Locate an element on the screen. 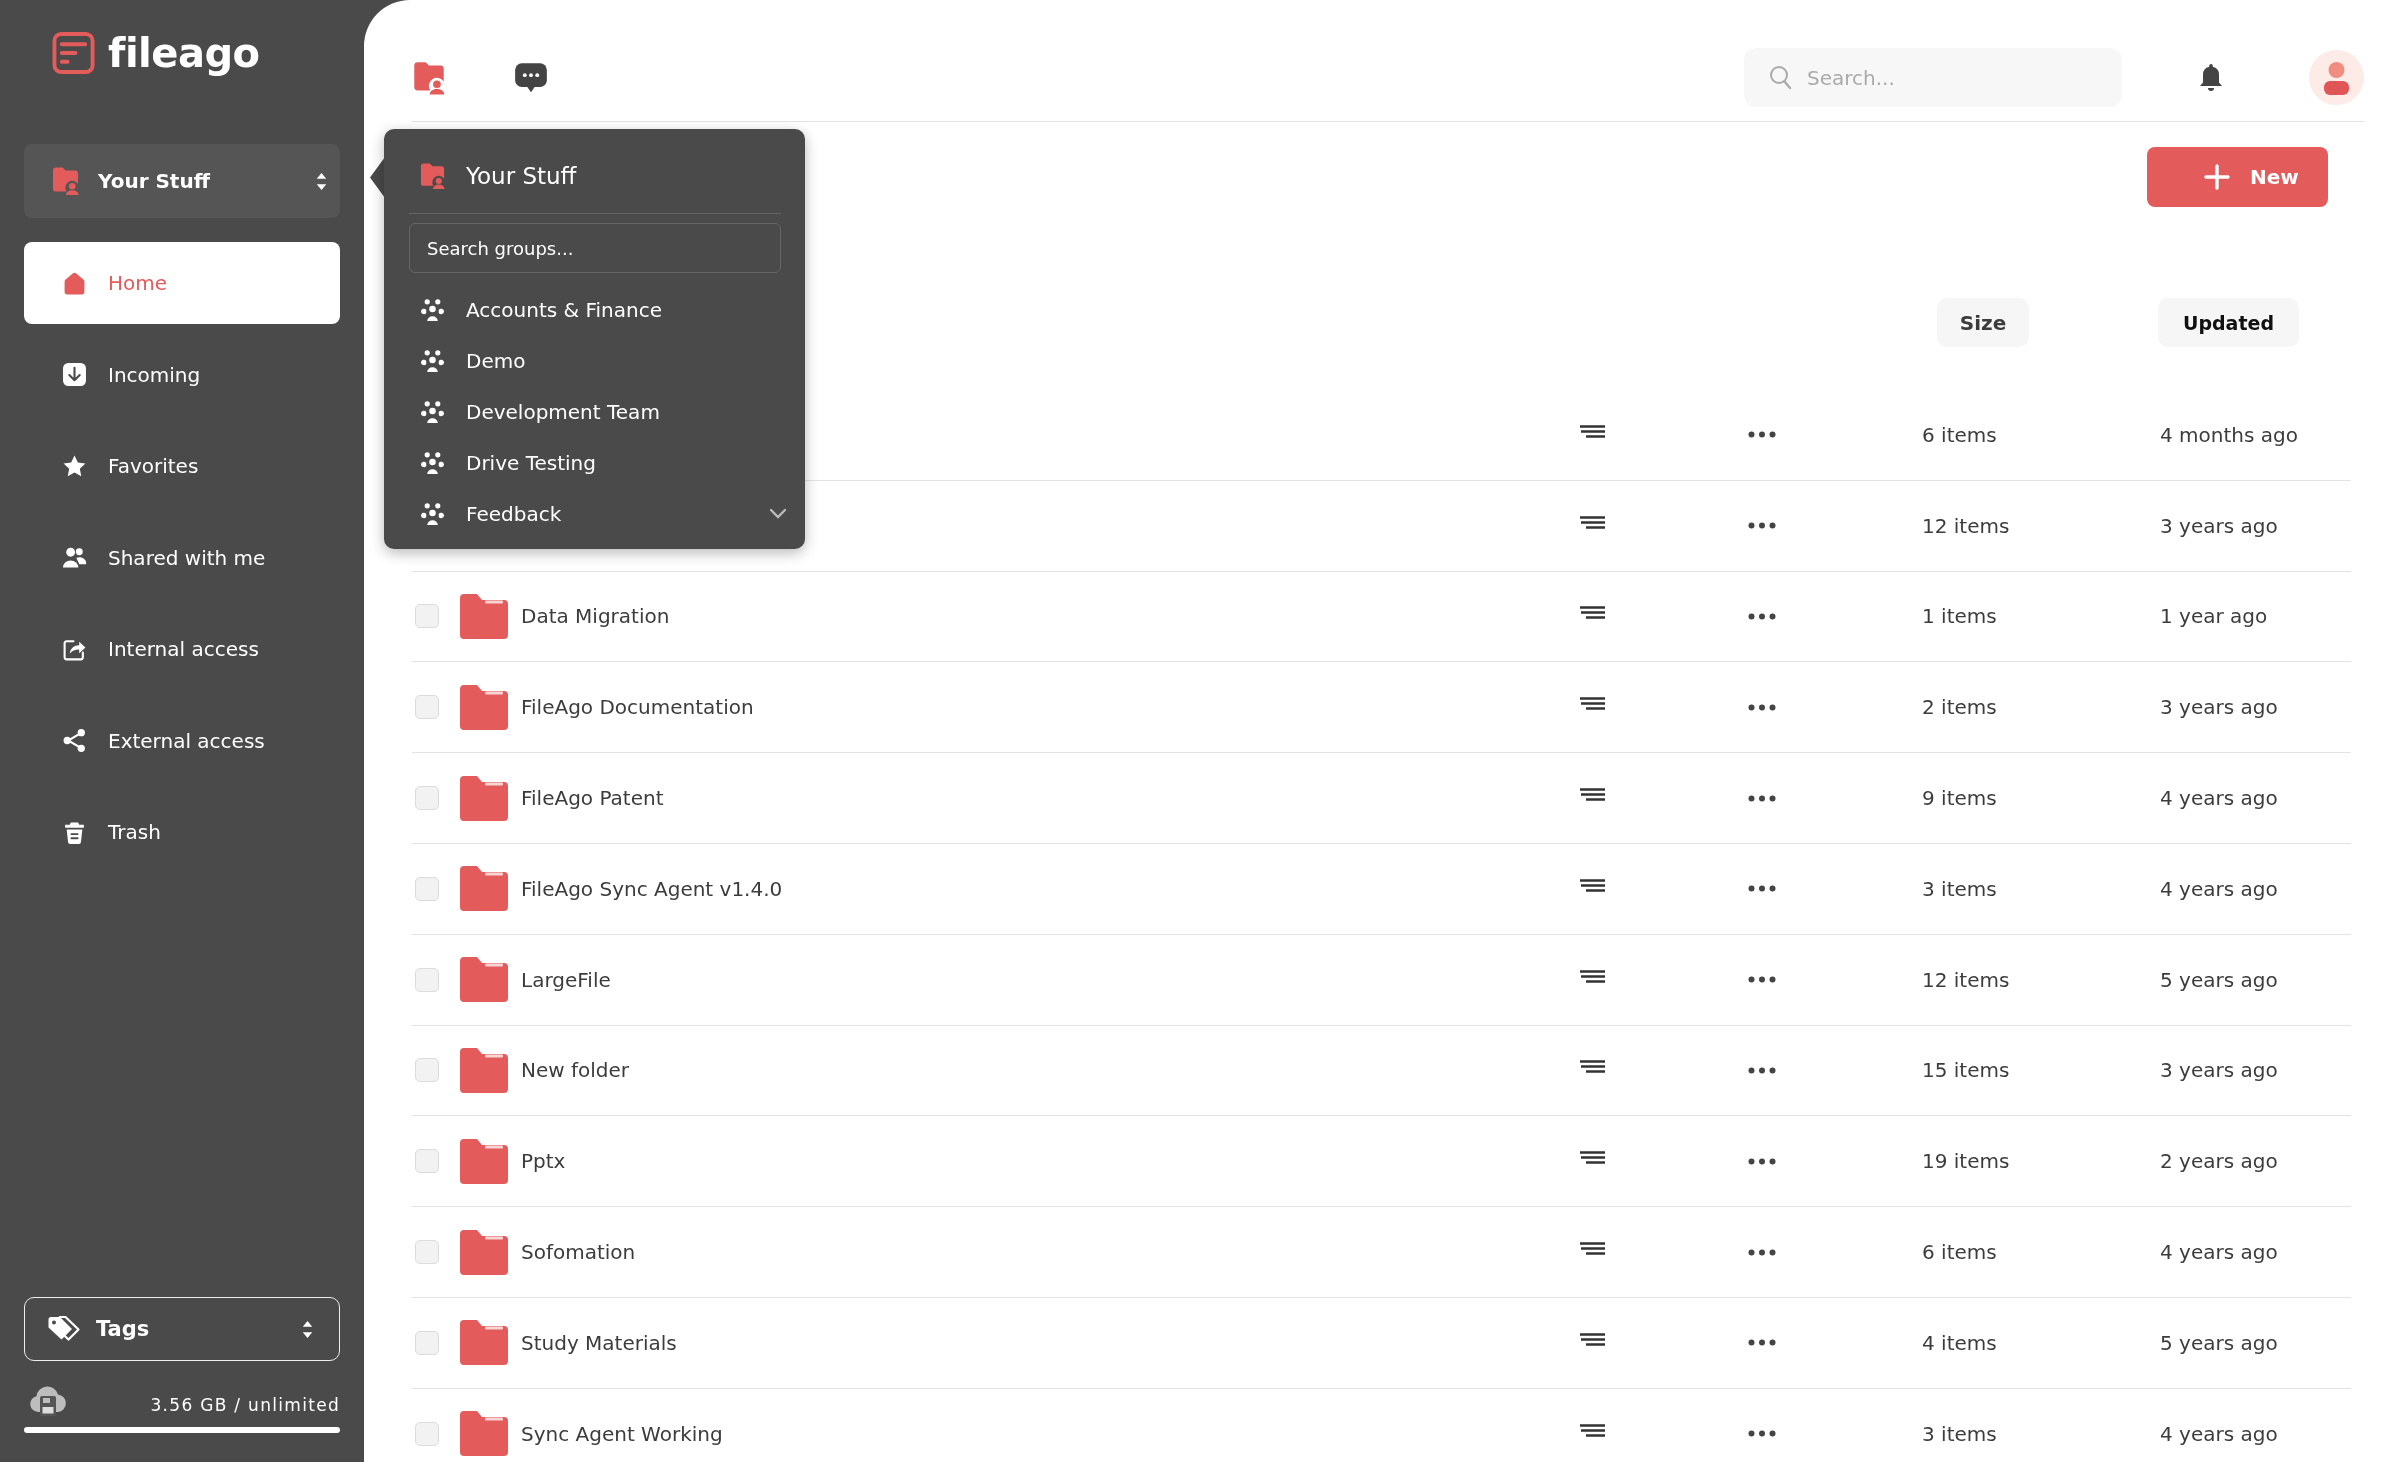 This screenshot has height=1462, width=2400. share-icon is located at coordinates (74, 740).